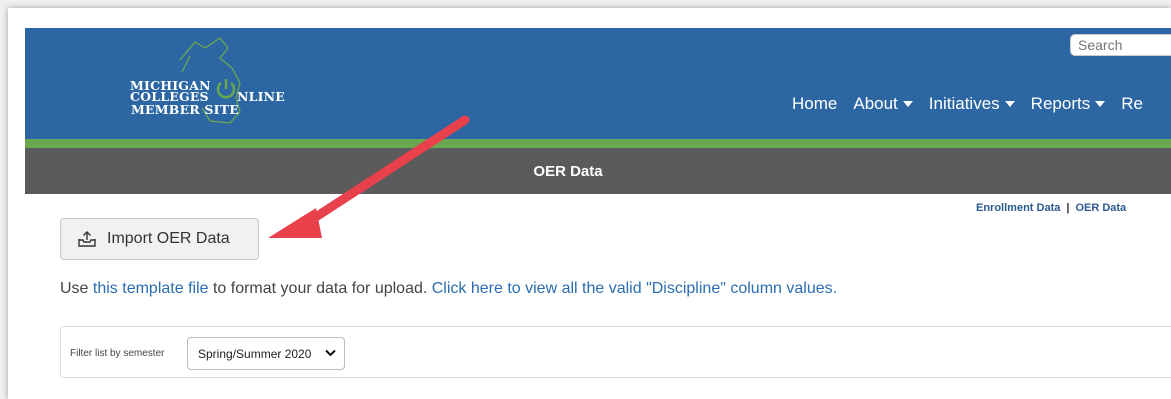  What do you see at coordinates (151, 288) in the screenshot?
I see `template-file-link: this template file` at bounding box center [151, 288].